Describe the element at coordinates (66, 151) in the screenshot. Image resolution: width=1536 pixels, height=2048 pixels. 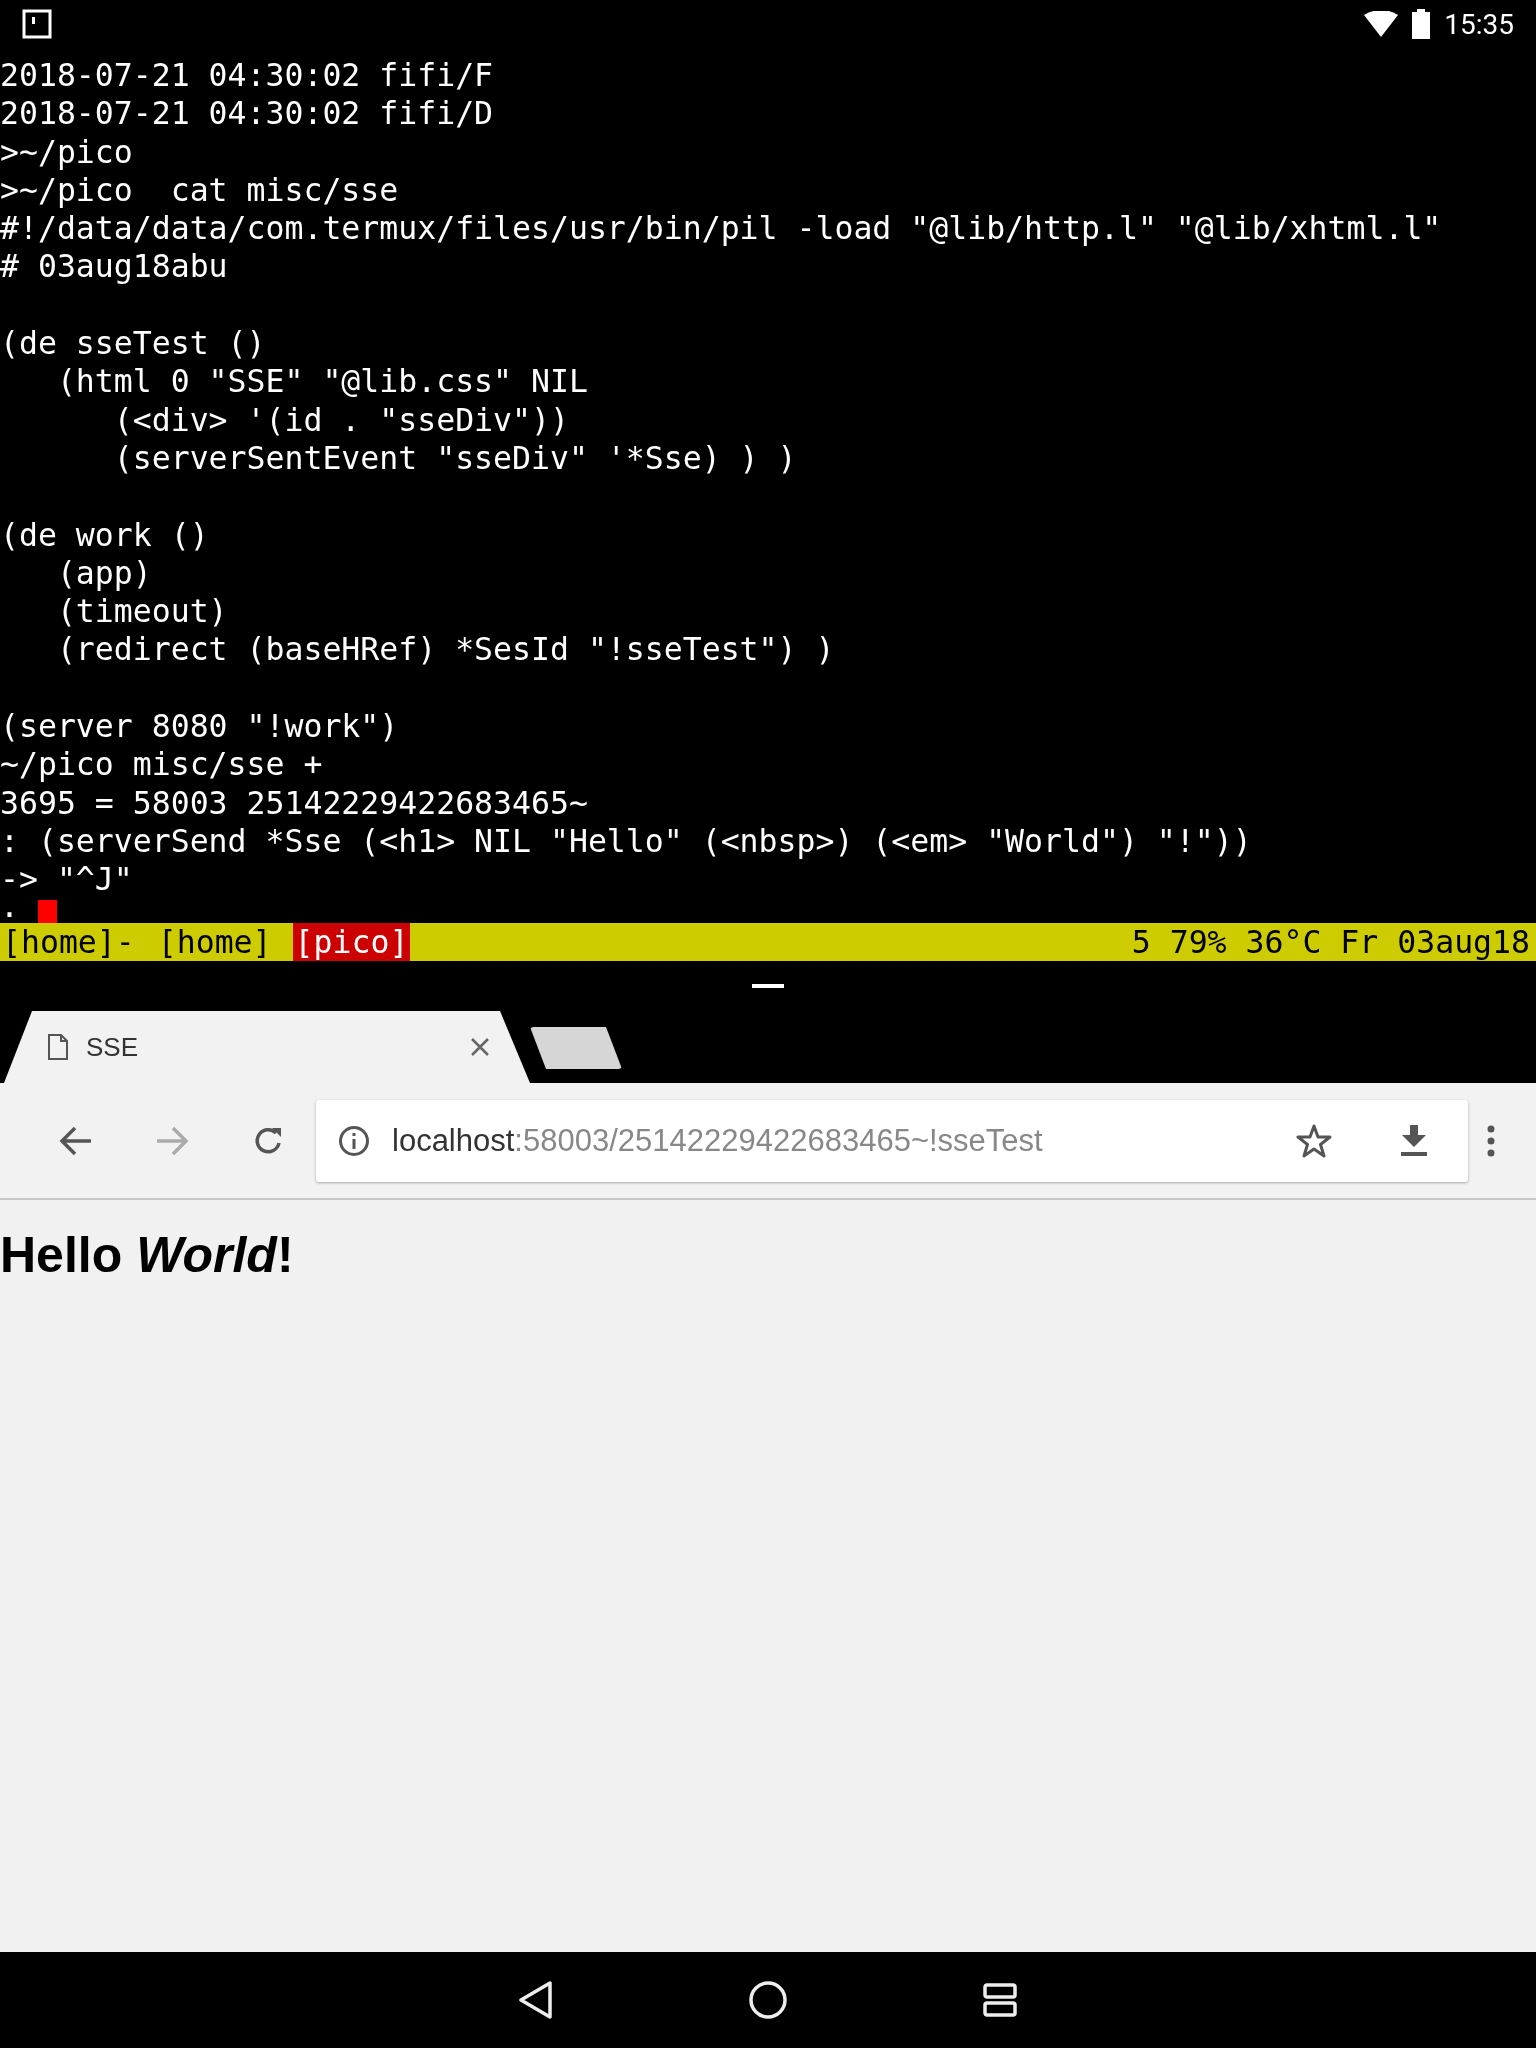
I see `terminal-line: >~/pico` at that location.